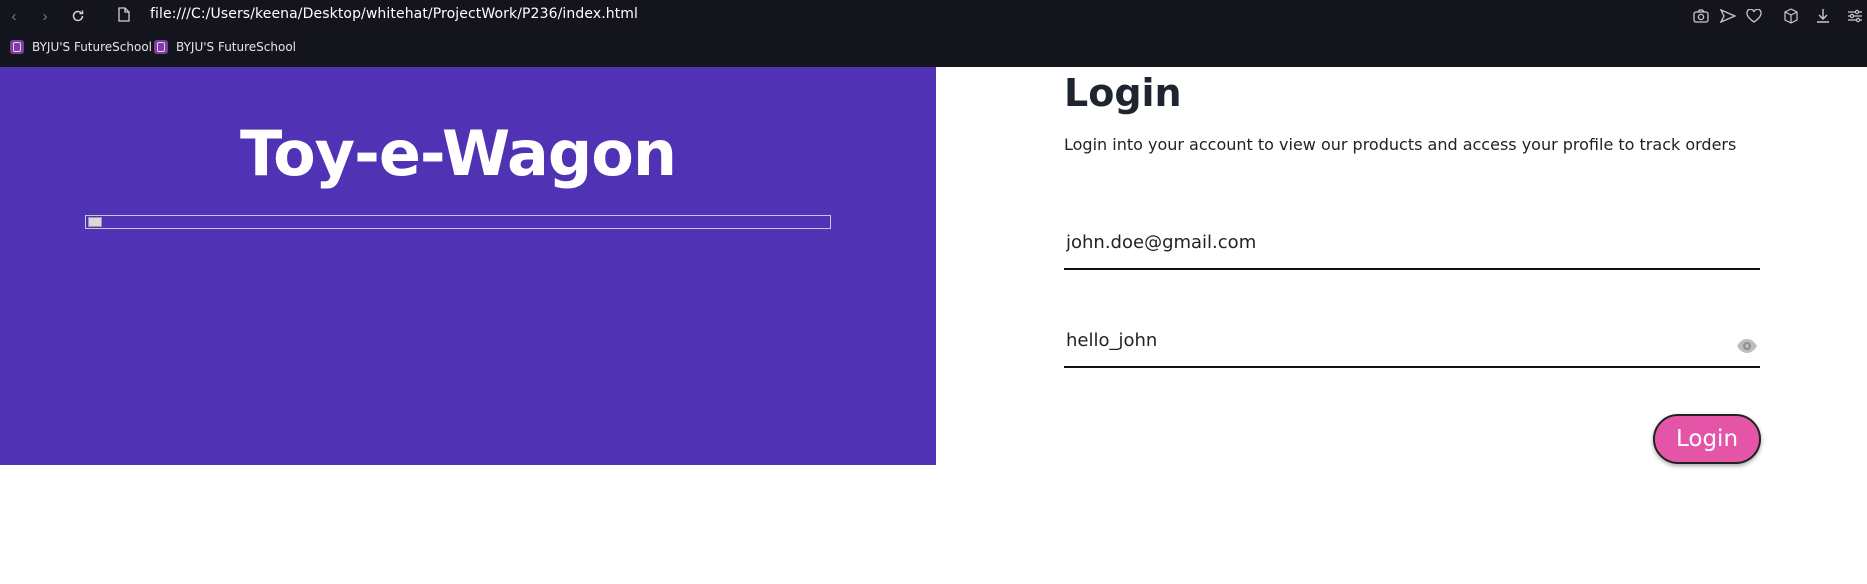  Describe the element at coordinates (1791, 16) in the screenshot. I see `cube-icon` at that location.